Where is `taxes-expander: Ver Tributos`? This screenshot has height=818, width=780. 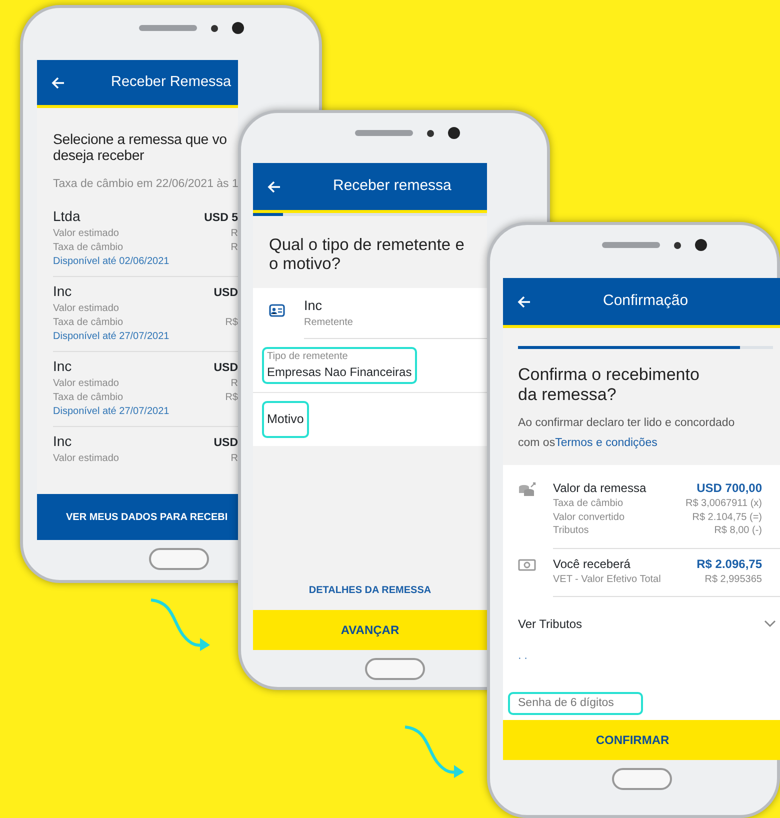
taxes-expander: Ver Tributos is located at coordinates (641, 615).